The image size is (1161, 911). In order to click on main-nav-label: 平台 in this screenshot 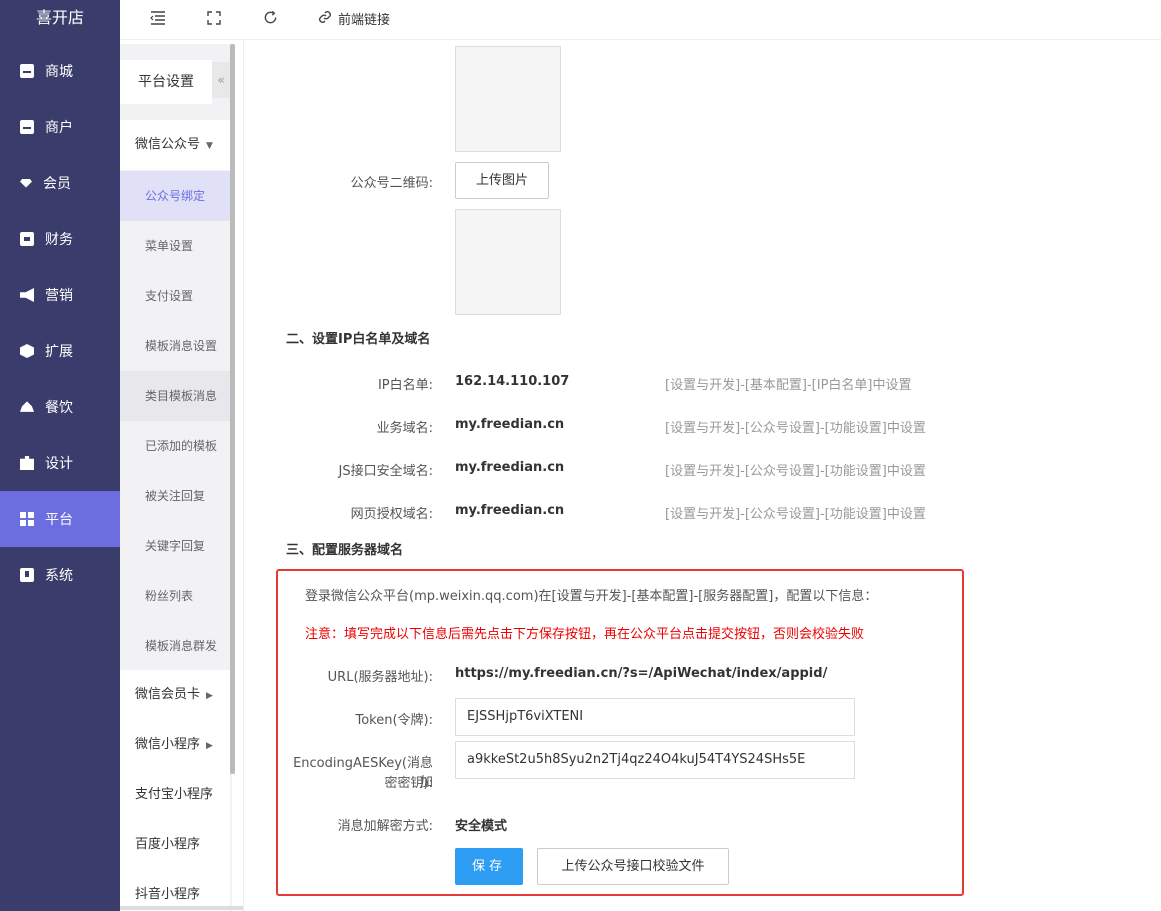, I will do `click(59, 520)`.